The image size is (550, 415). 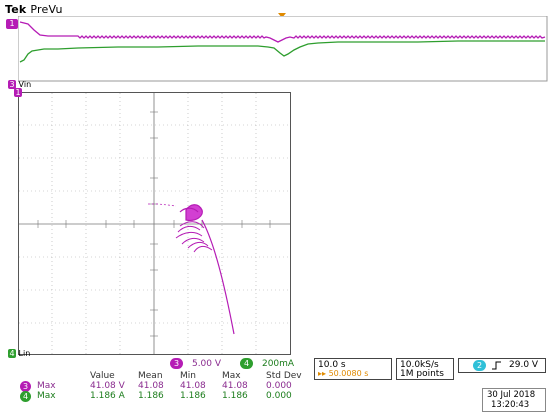 I want to click on record-length: 1M points, so click(x=422, y=374).